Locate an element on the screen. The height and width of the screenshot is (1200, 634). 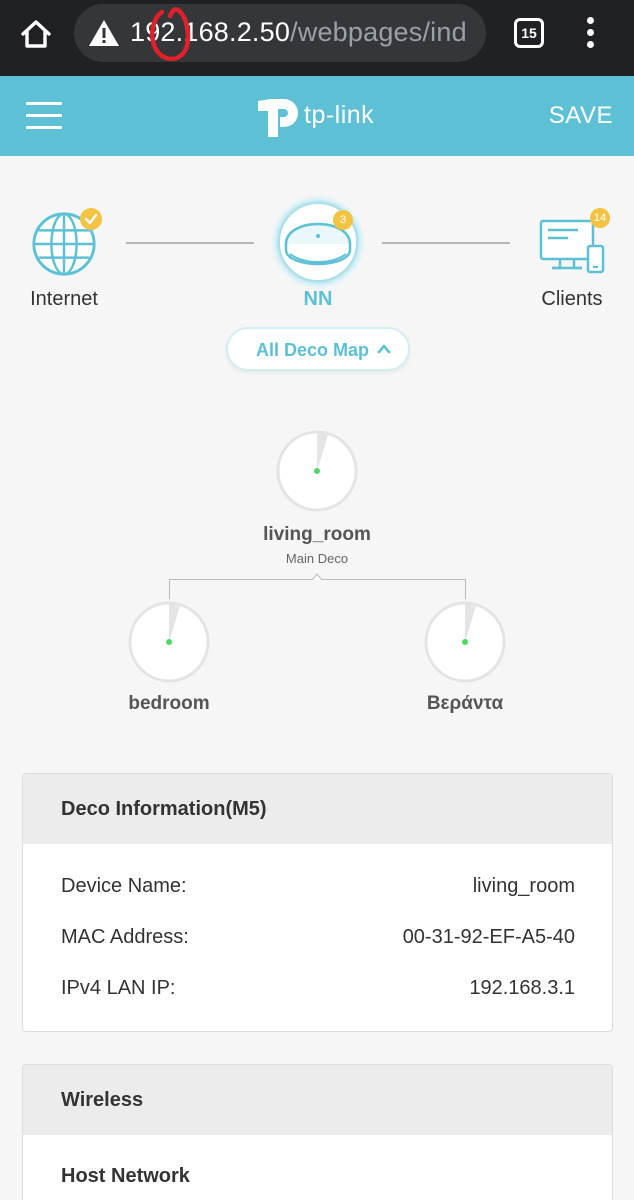
info-value: living_room is located at coordinates (523, 886).